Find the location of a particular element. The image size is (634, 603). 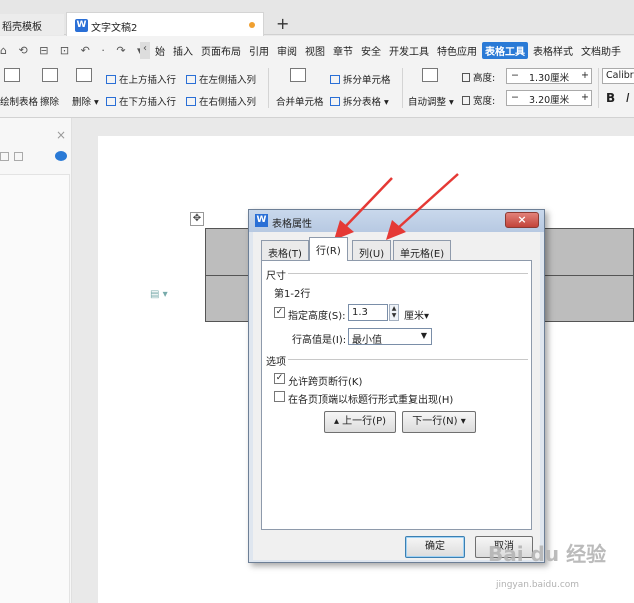

insert-above-label: 在上方插入行 is located at coordinates (148, 80).